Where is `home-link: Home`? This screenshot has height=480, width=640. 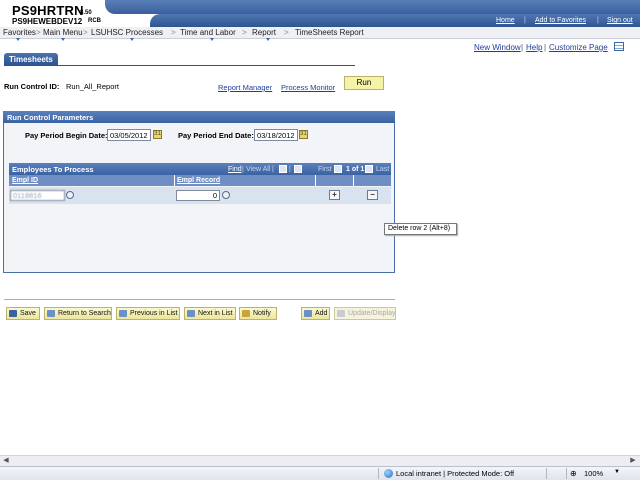 home-link: Home is located at coordinates (505, 20).